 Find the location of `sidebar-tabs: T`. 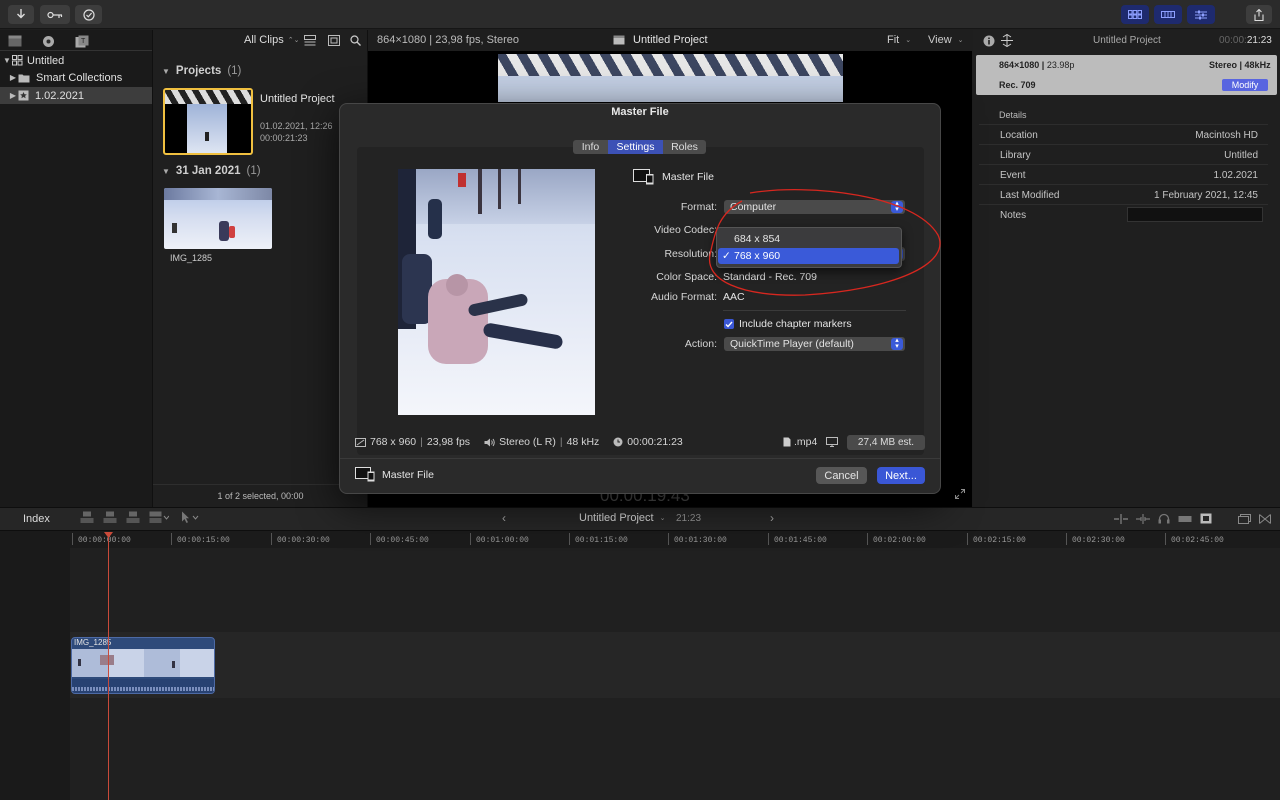

sidebar-tabs: T is located at coordinates (48, 41).